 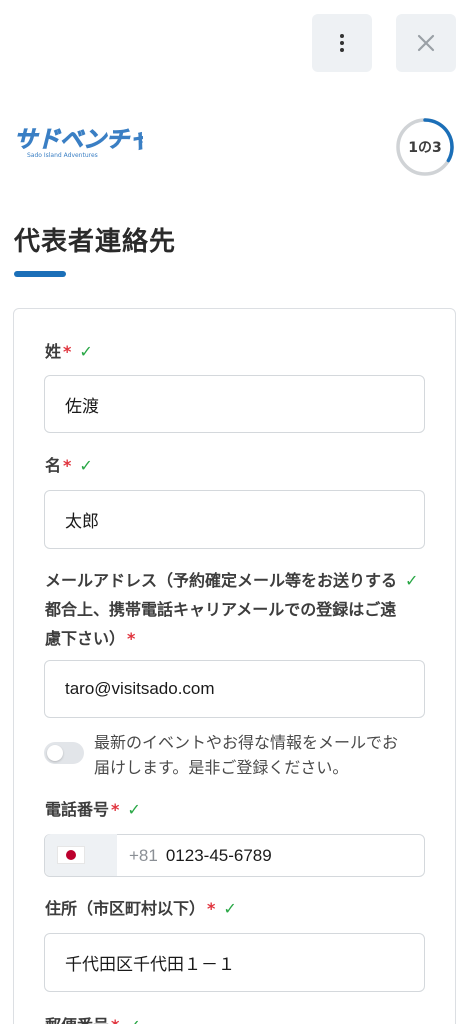 What do you see at coordinates (234, 404) in the screenshot?
I see `last-name-input: 佐渡` at bounding box center [234, 404].